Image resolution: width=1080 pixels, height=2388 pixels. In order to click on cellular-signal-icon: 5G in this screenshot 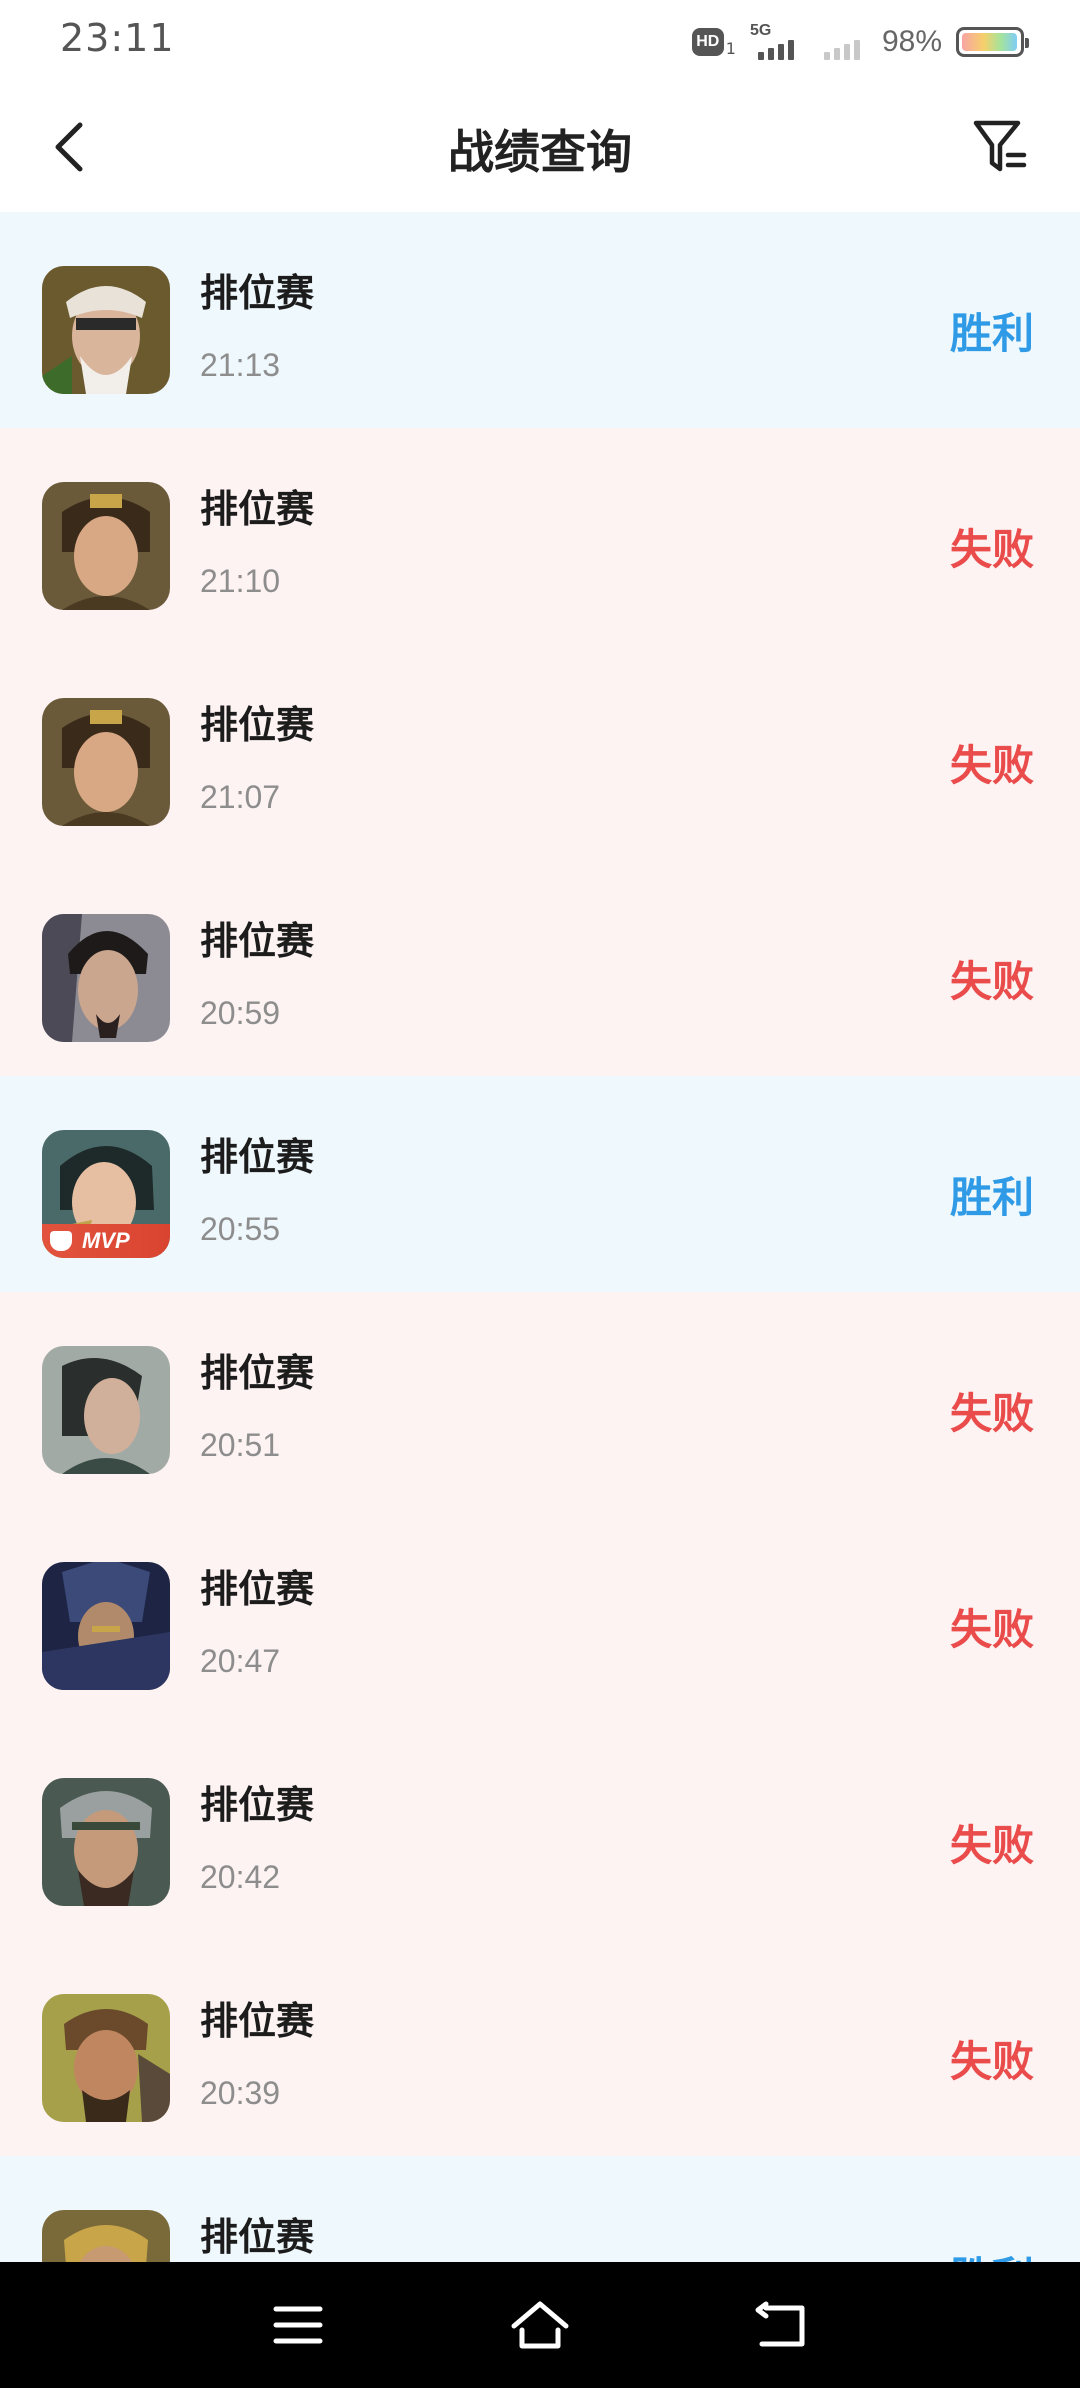, I will do `click(776, 41)`.